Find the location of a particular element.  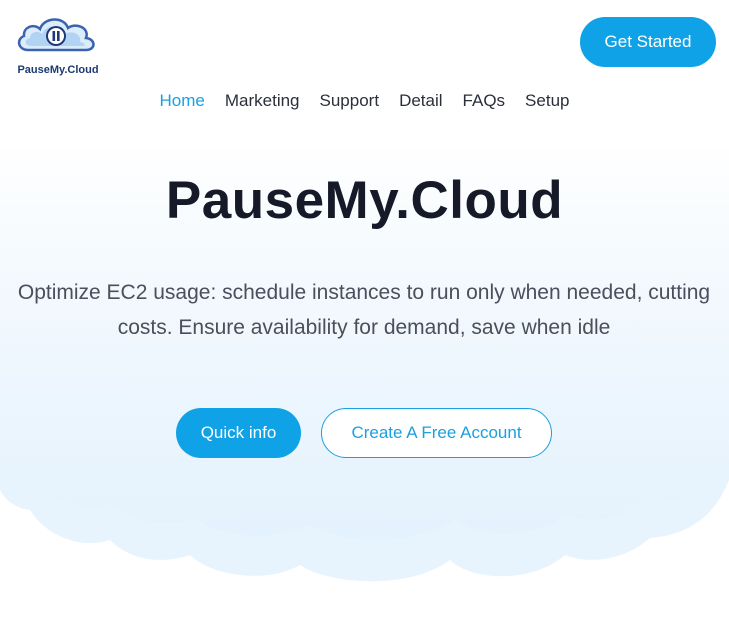

create-free-account-button: Create A Free Account is located at coordinates (436, 433).